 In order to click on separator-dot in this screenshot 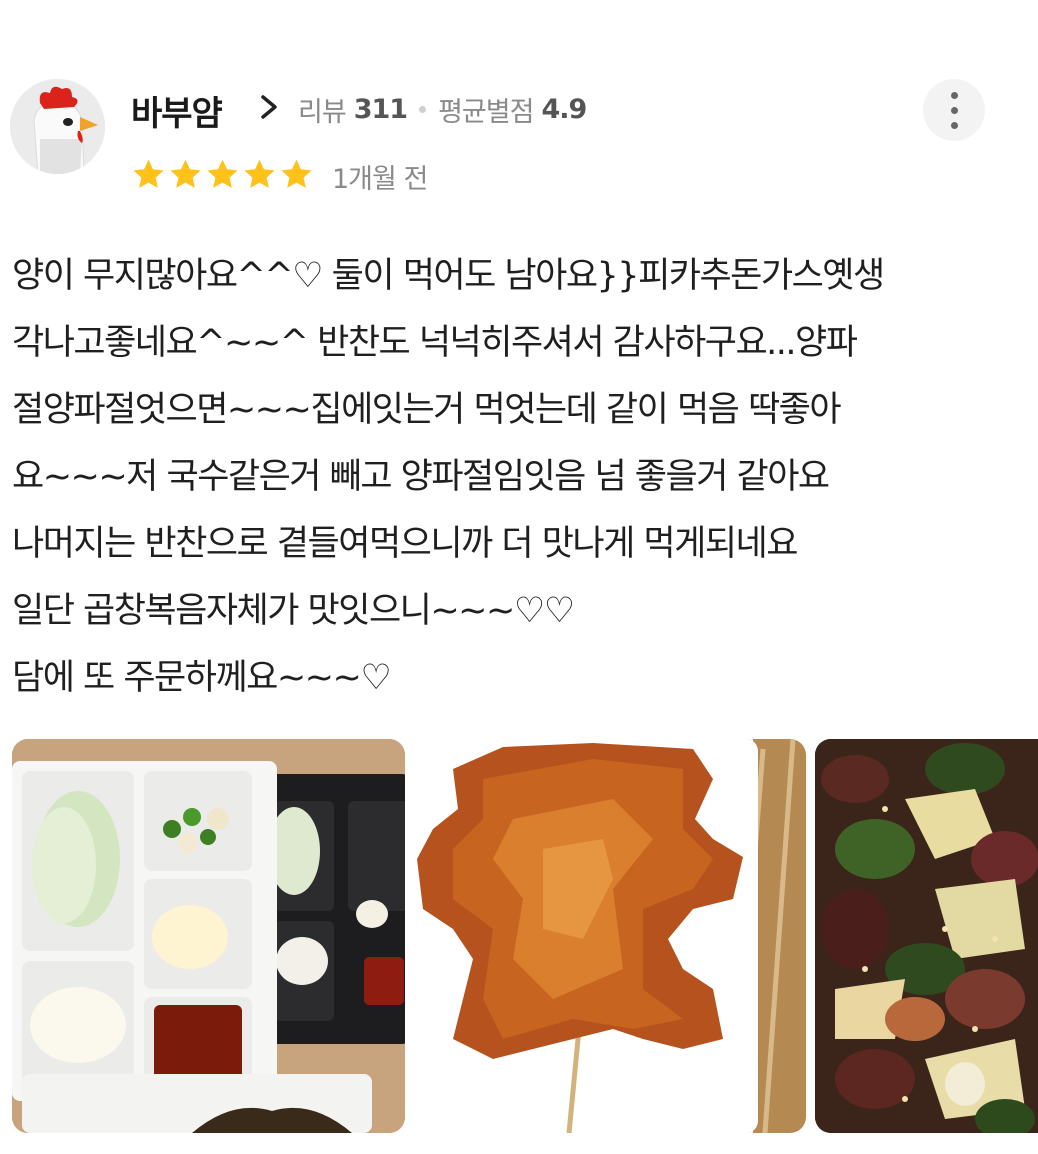, I will do `click(423, 109)`.